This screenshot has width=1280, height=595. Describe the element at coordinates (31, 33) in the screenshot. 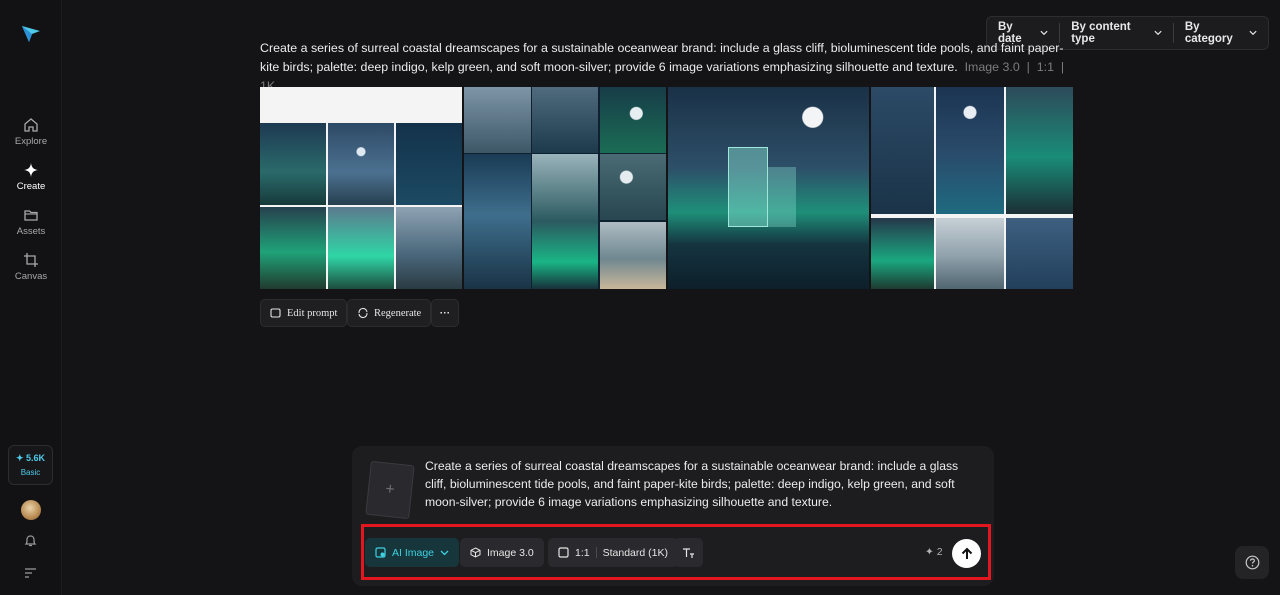

I see `app-logo` at that location.